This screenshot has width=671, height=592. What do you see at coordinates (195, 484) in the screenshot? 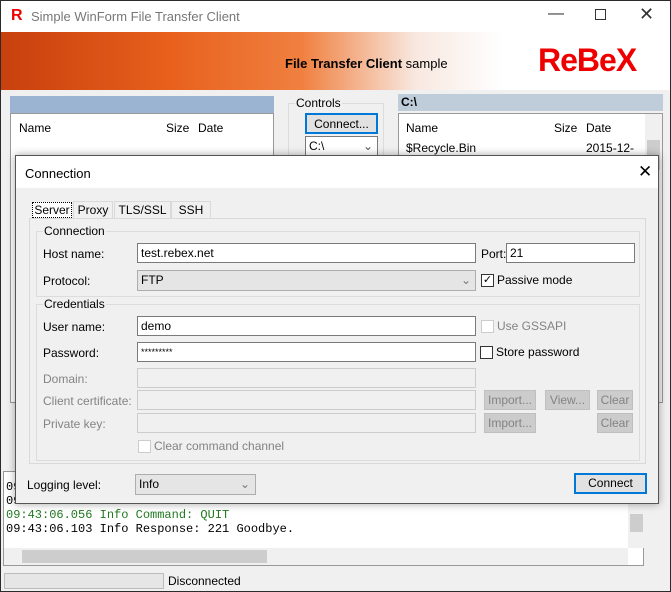
I see `logging-level-select: Info ⌄` at bounding box center [195, 484].